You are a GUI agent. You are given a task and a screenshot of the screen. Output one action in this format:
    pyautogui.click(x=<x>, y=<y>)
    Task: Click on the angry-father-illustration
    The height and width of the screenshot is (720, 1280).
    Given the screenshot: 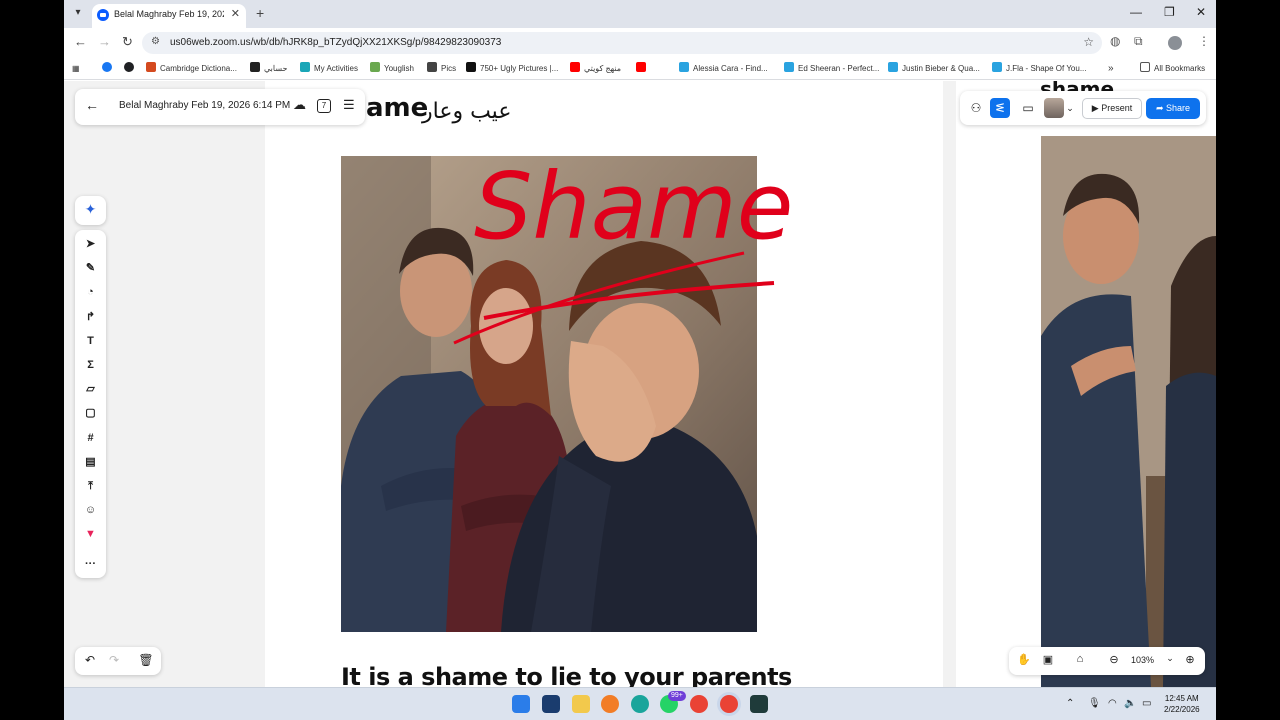 What is the action you would take?
    pyautogui.click(x=1128, y=411)
    